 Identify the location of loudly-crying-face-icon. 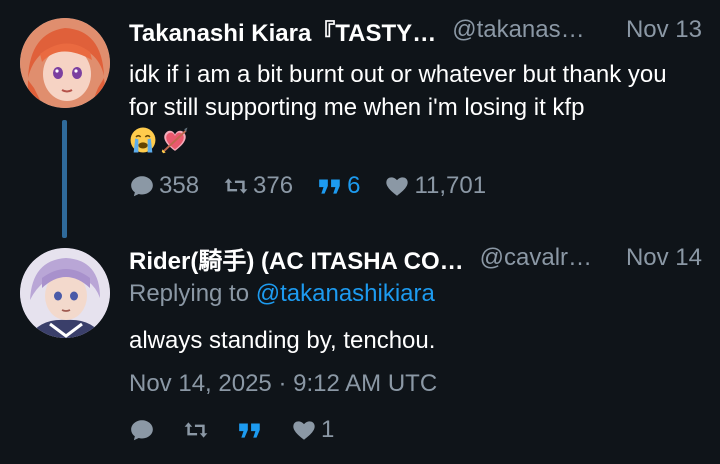
(143, 140).